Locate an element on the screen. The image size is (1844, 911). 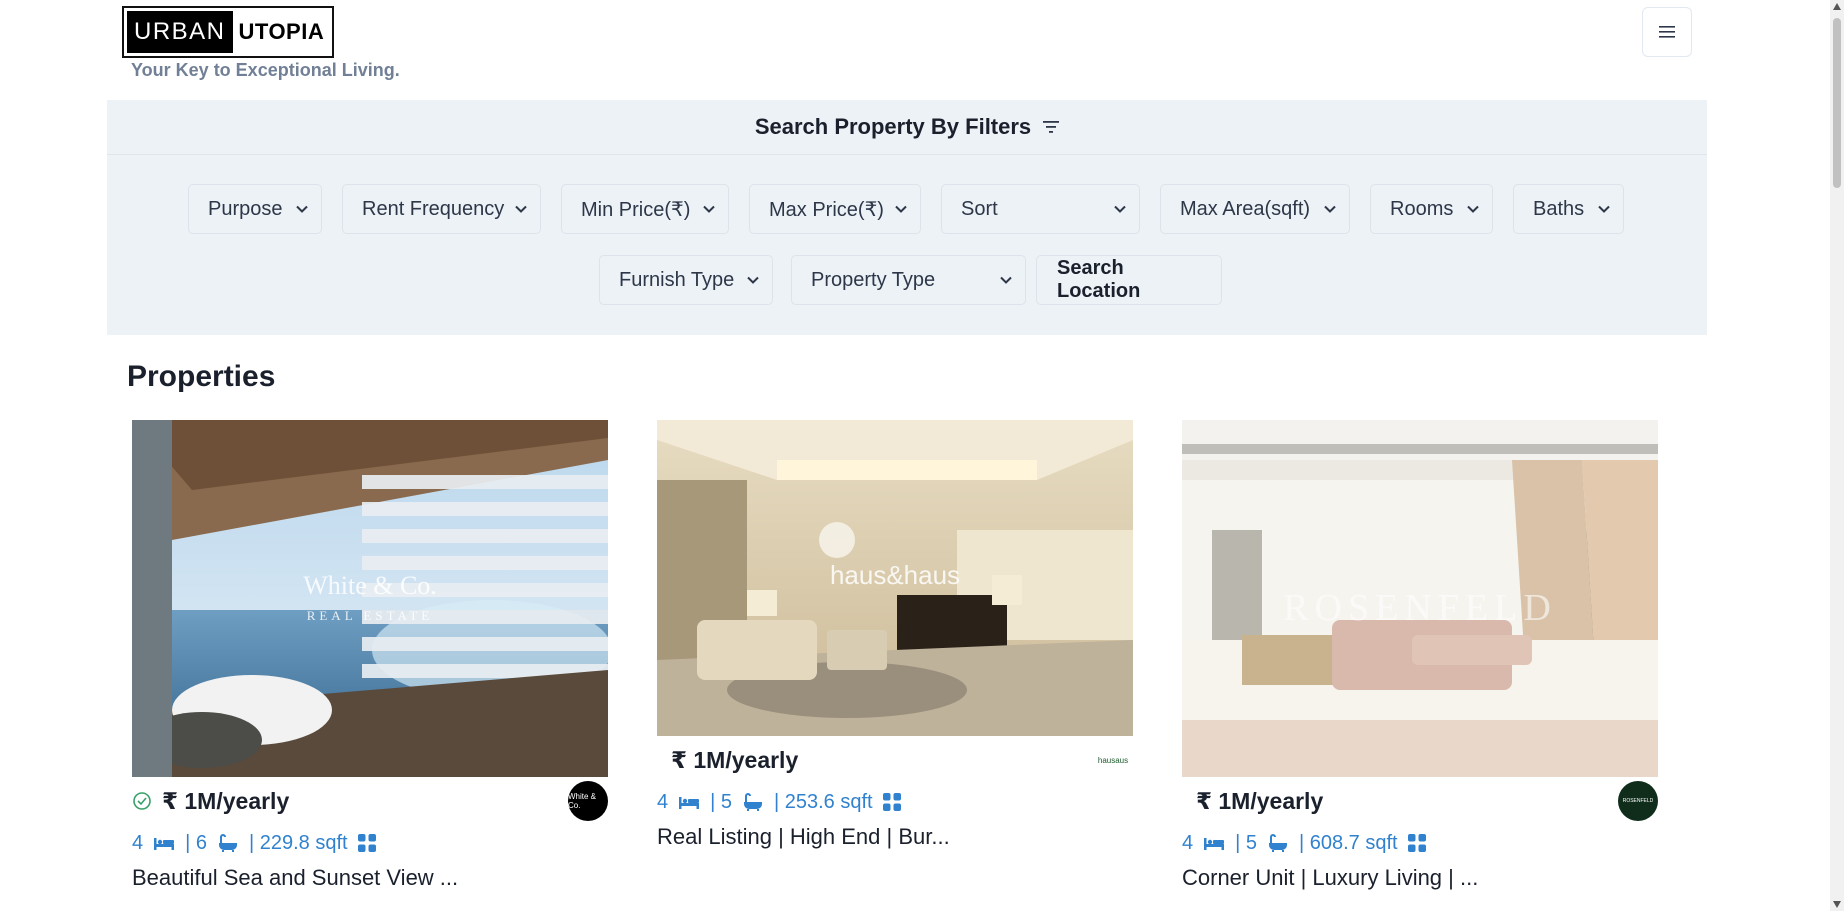
property-meta: 4 | 6 | 229.8 sqft is located at coordinates (370, 843).